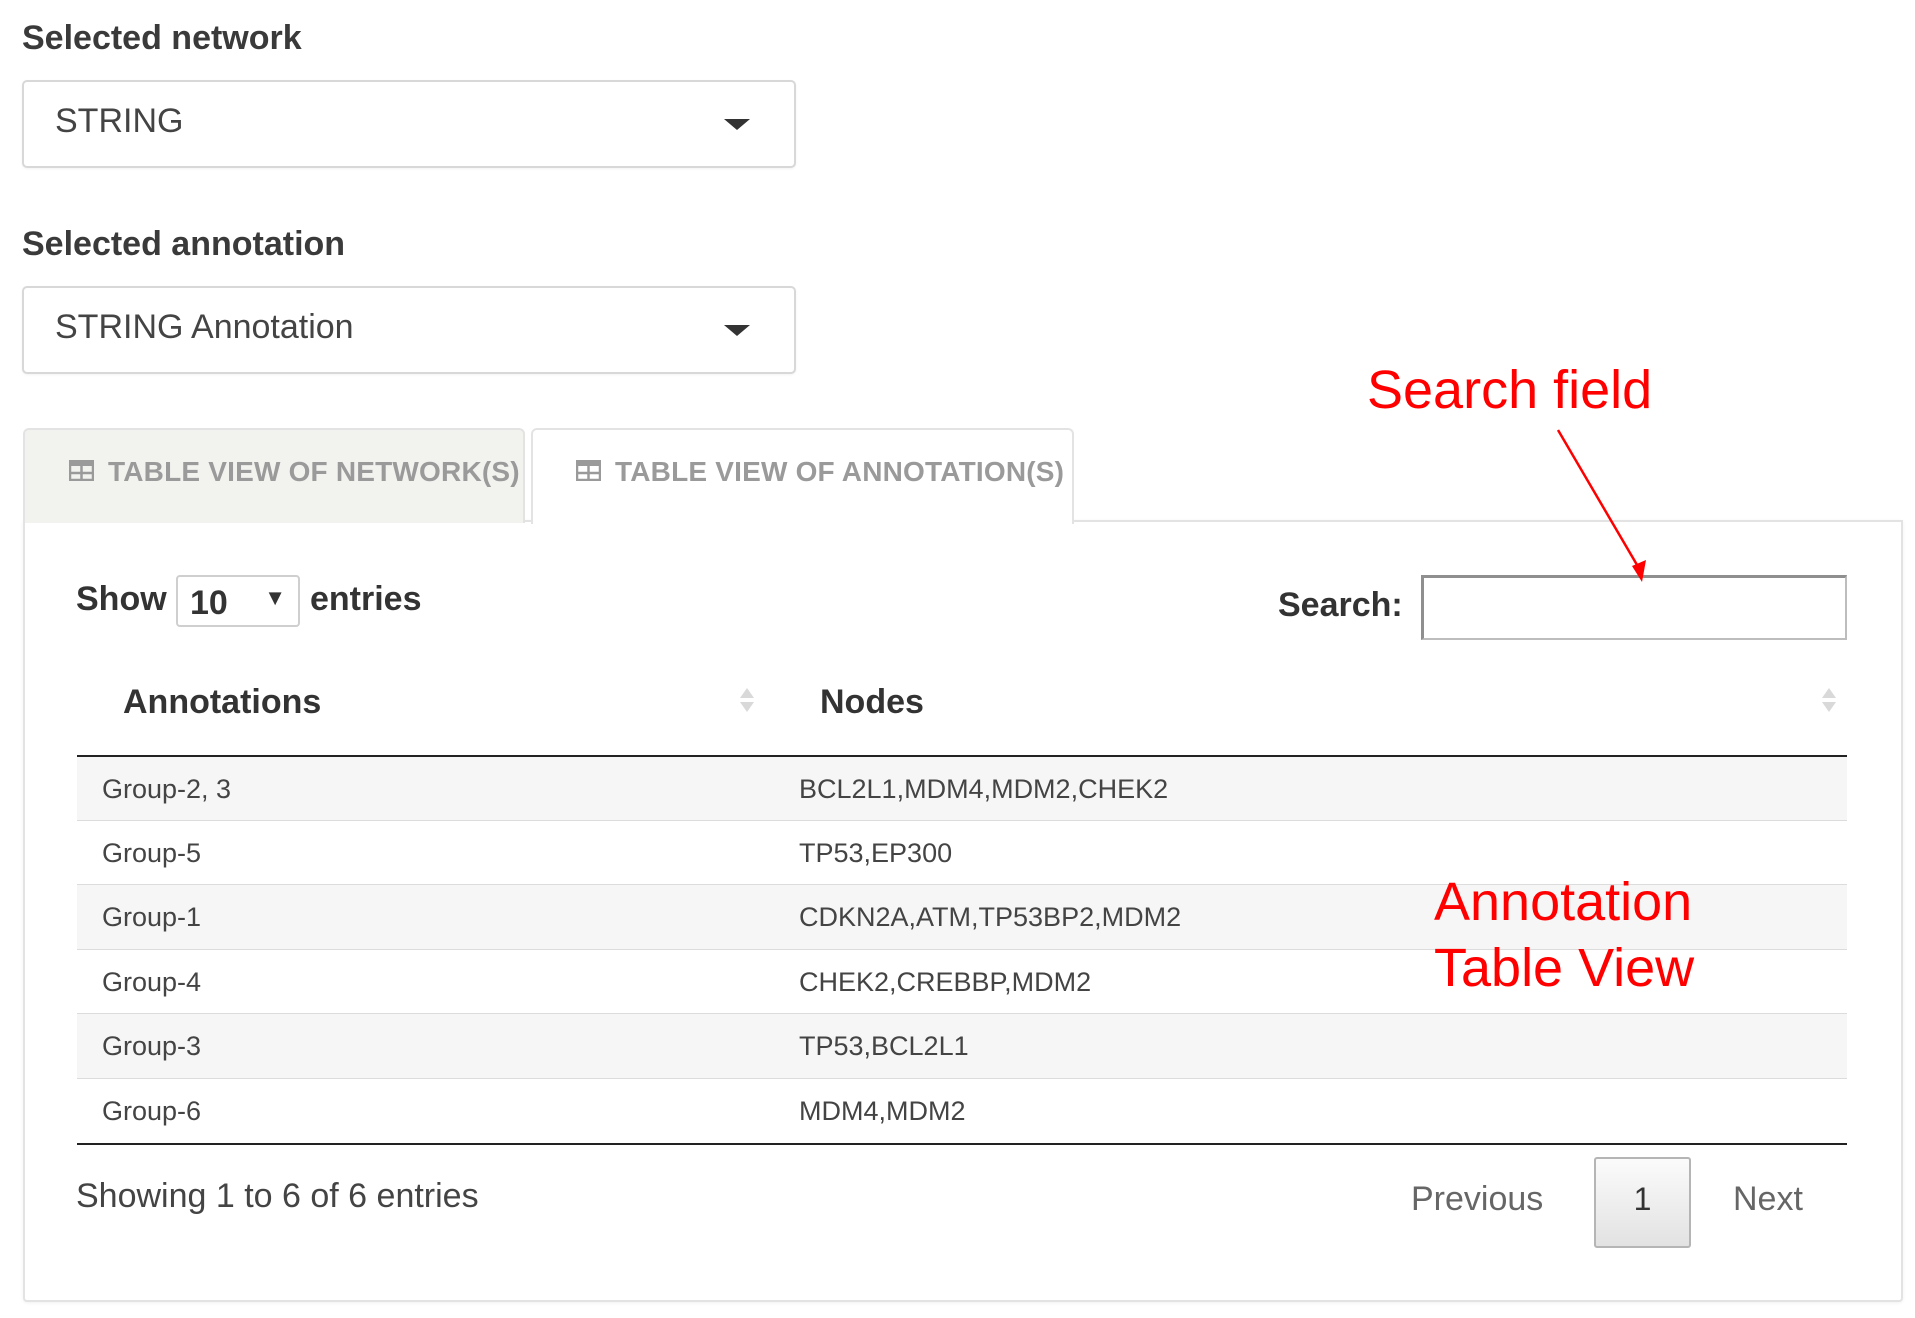  I want to click on cell-annotation: Group-1, so click(152, 917).